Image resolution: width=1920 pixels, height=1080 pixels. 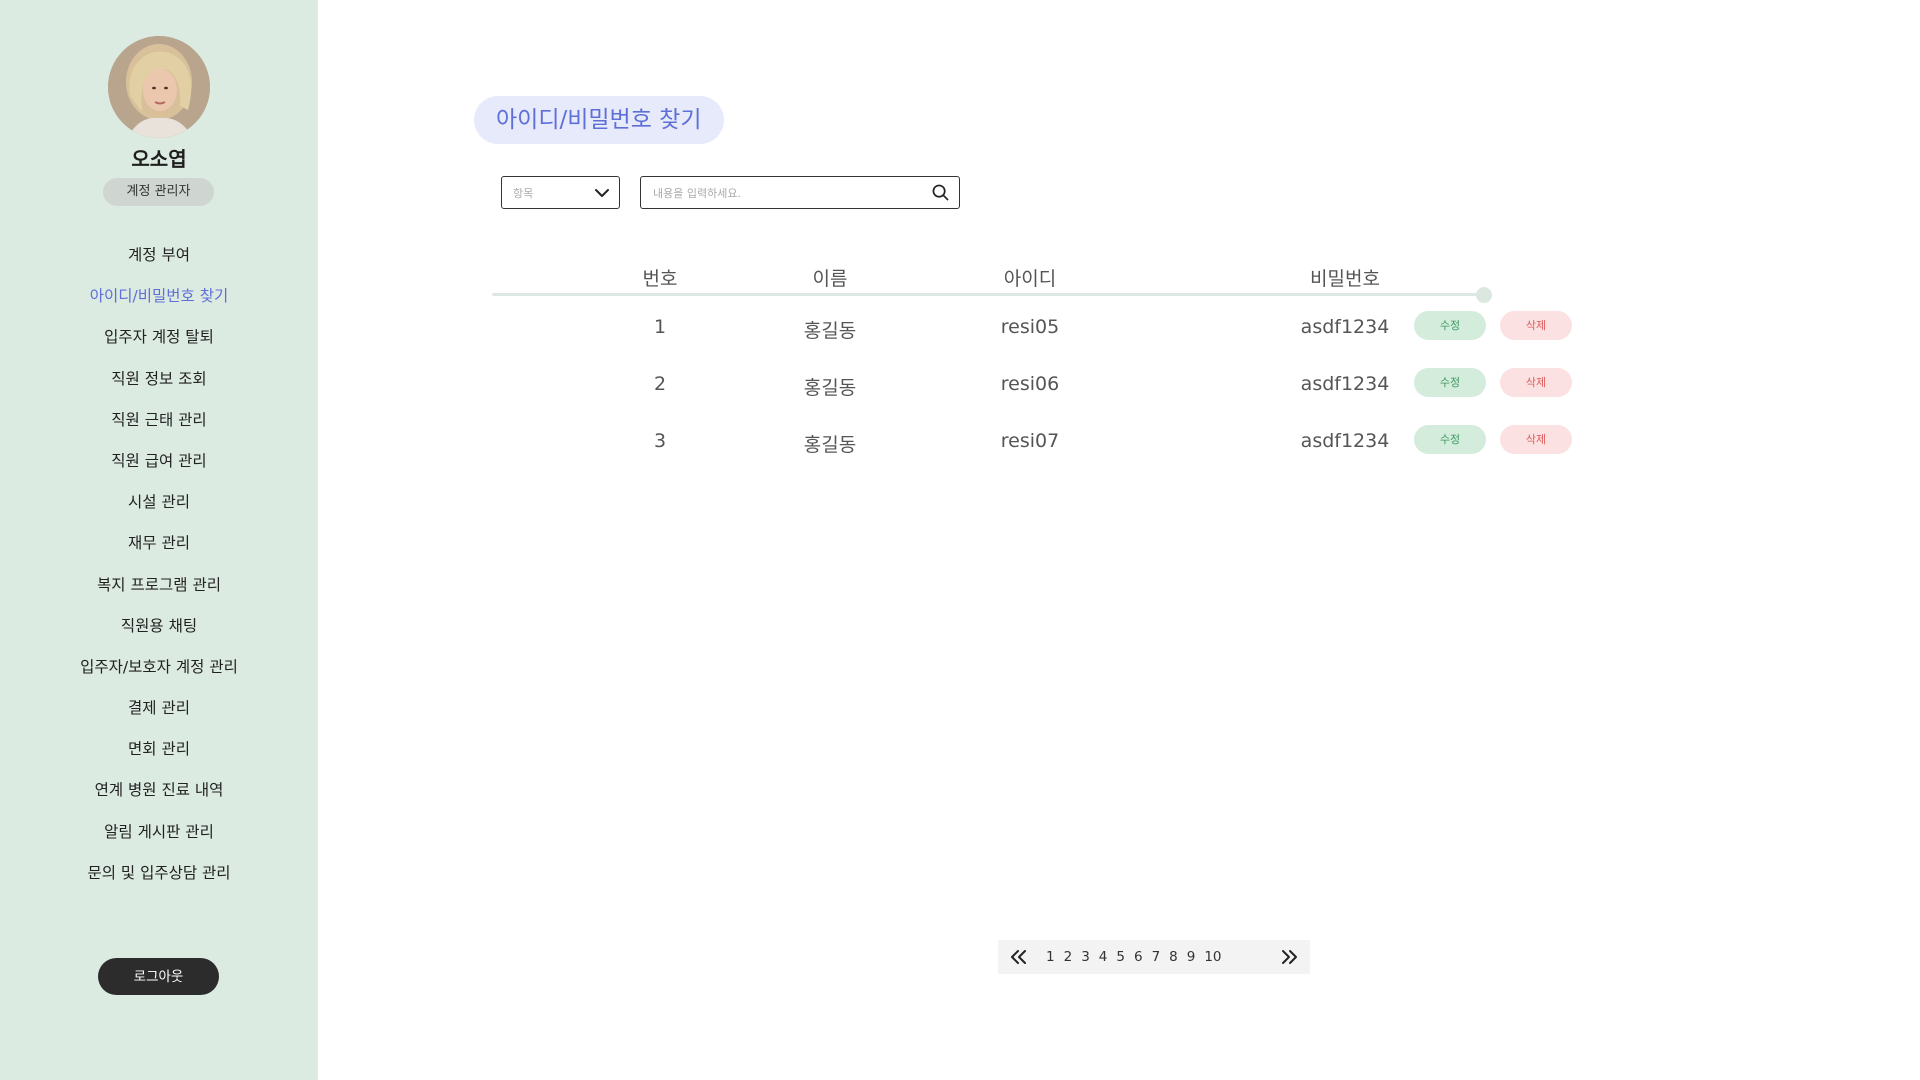 I want to click on search-box, so click(x=800, y=192).